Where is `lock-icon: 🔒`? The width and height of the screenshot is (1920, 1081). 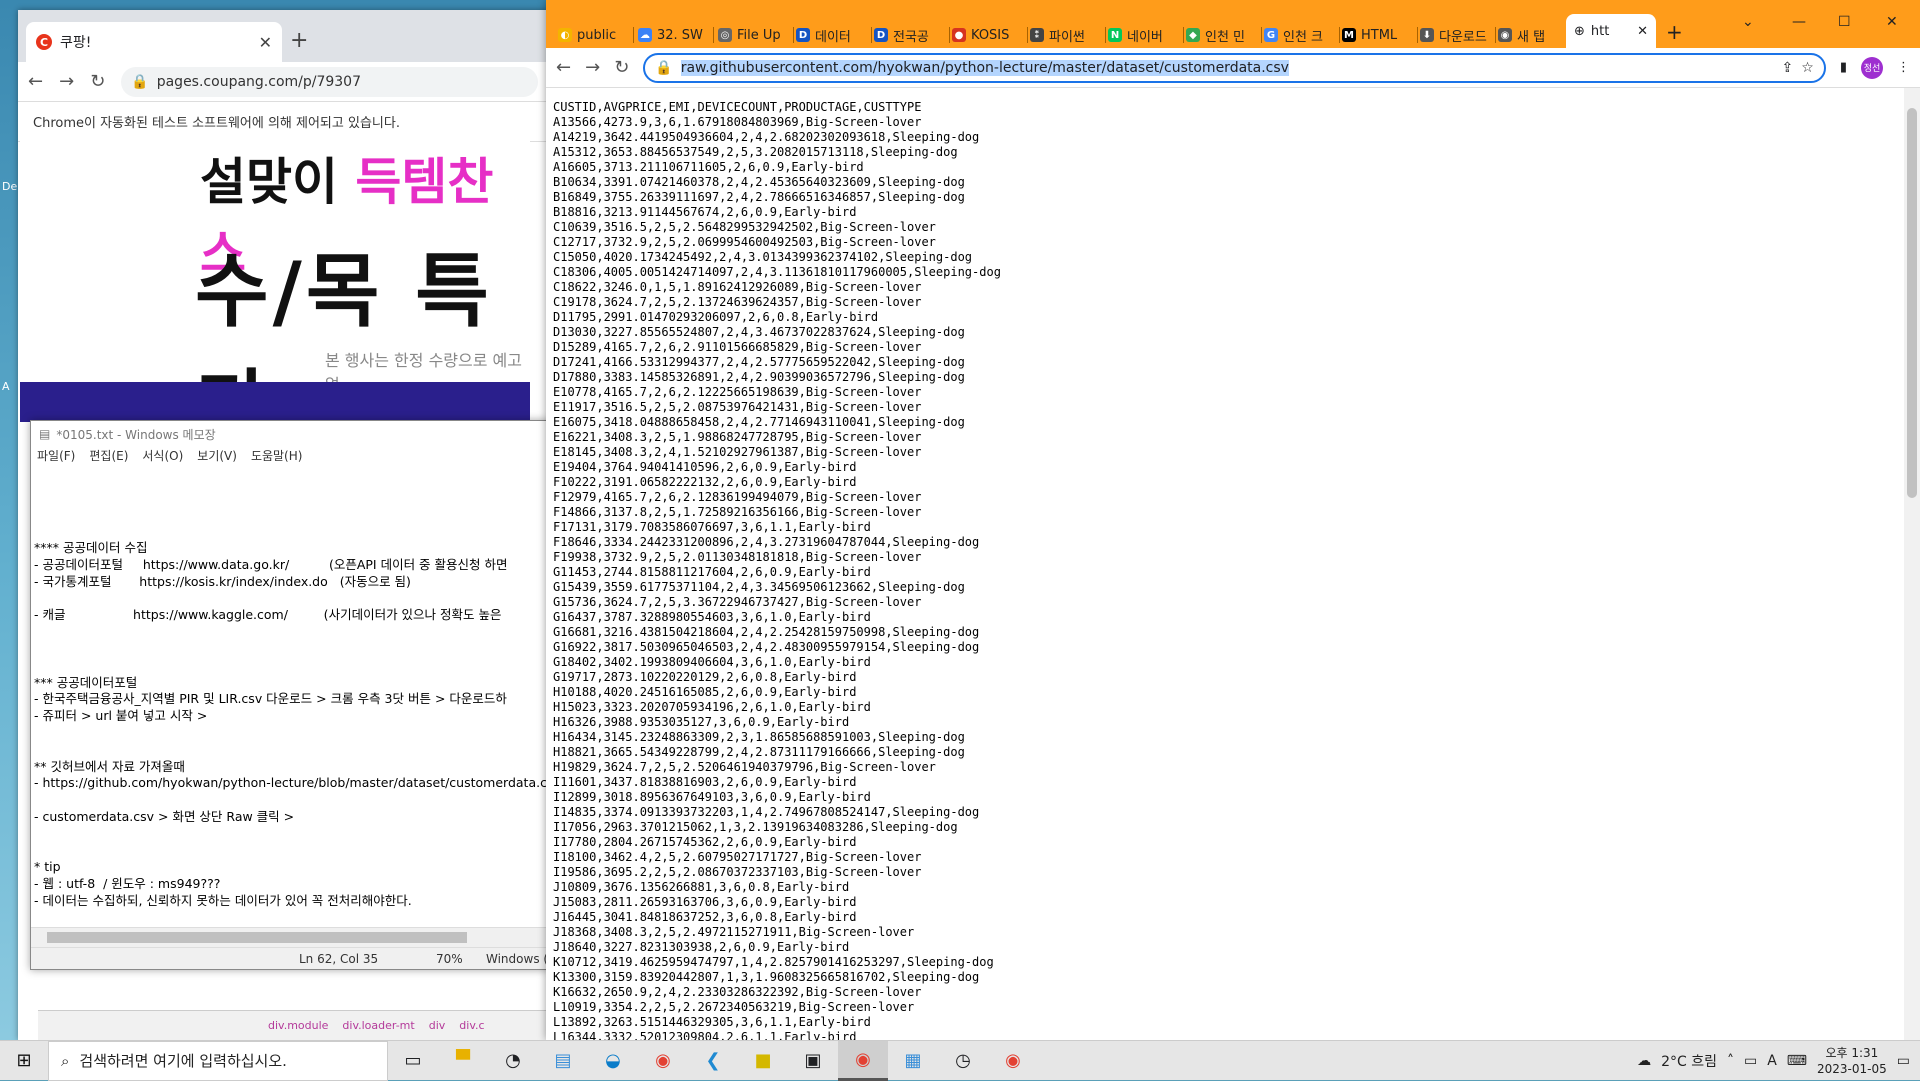 lock-icon: 🔒 is located at coordinates (140, 81).